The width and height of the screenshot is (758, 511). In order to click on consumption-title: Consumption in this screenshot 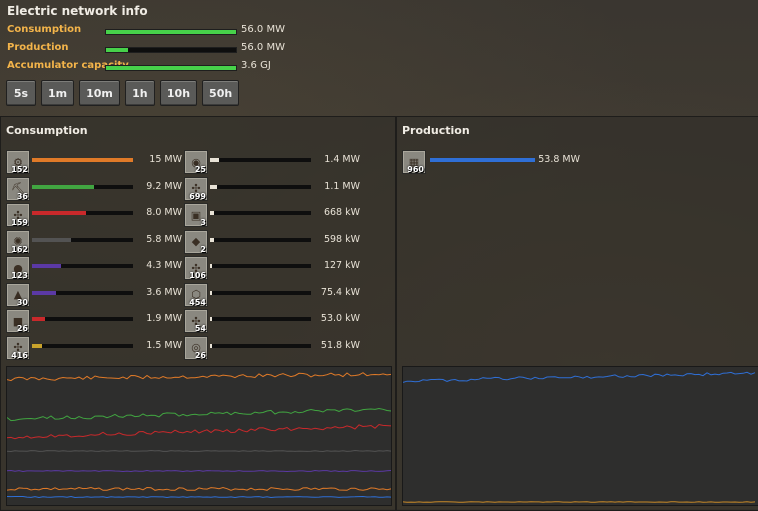, I will do `click(47, 130)`.